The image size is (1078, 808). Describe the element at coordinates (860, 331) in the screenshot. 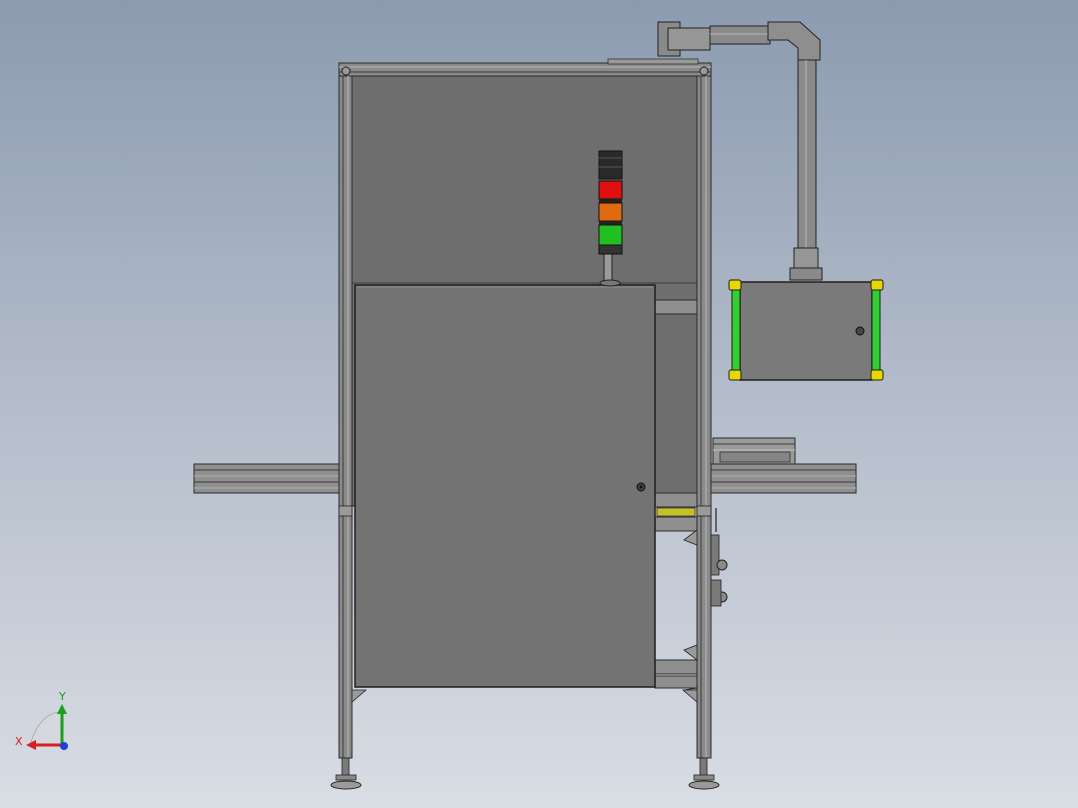

I see `enclosure-lock-icon` at that location.